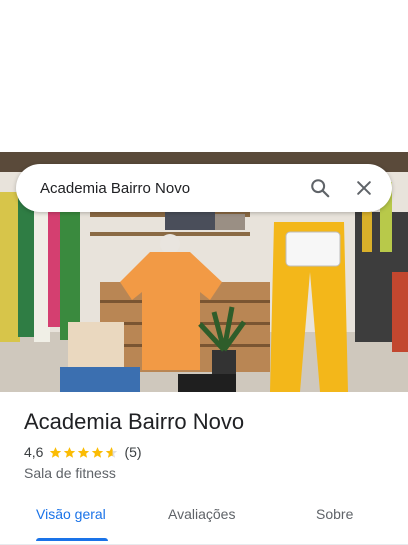 This screenshot has height=545, width=408. What do you see at coordinates (70, 473) in the screenshot?
I see `place-category: Sala de fitness` at bounding box center [70, 473].